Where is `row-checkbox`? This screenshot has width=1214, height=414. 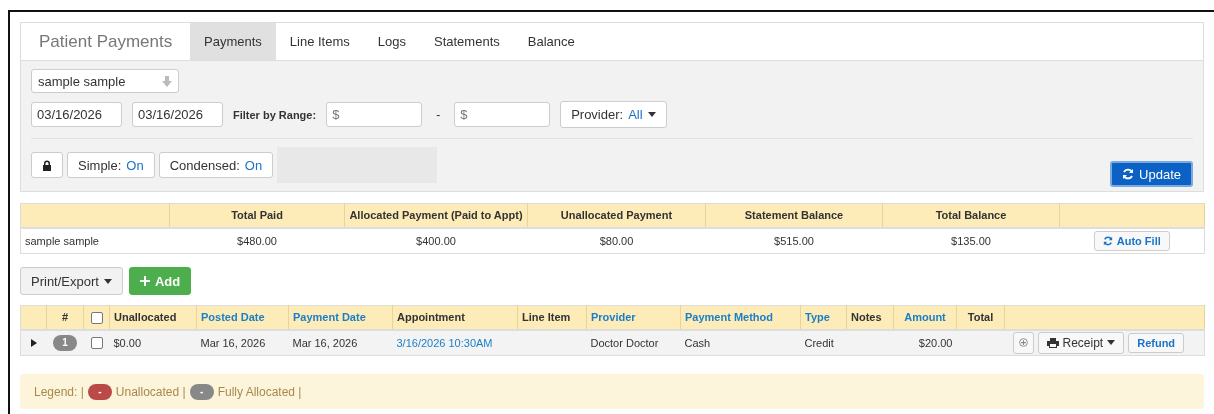 row-checkbox is located at coordinates (96, 343).